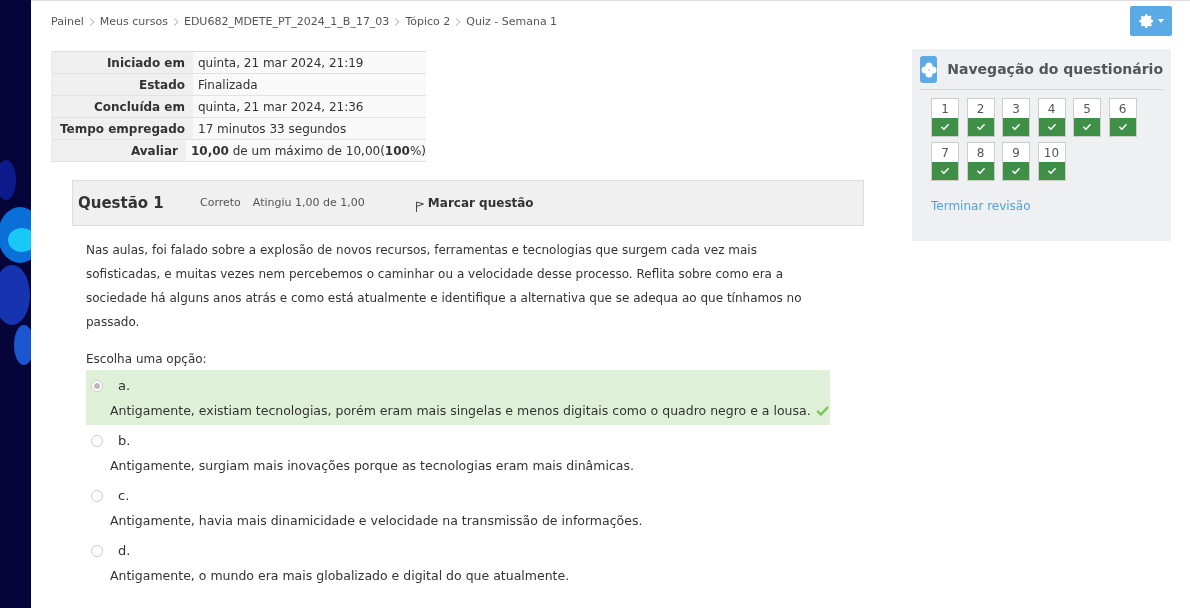 The height and width of the screenshot is (608, 1190). What do you see at coordinates (419, 205) in the screenshot?
I see `flag-icon` at bounding box center [419, 205].